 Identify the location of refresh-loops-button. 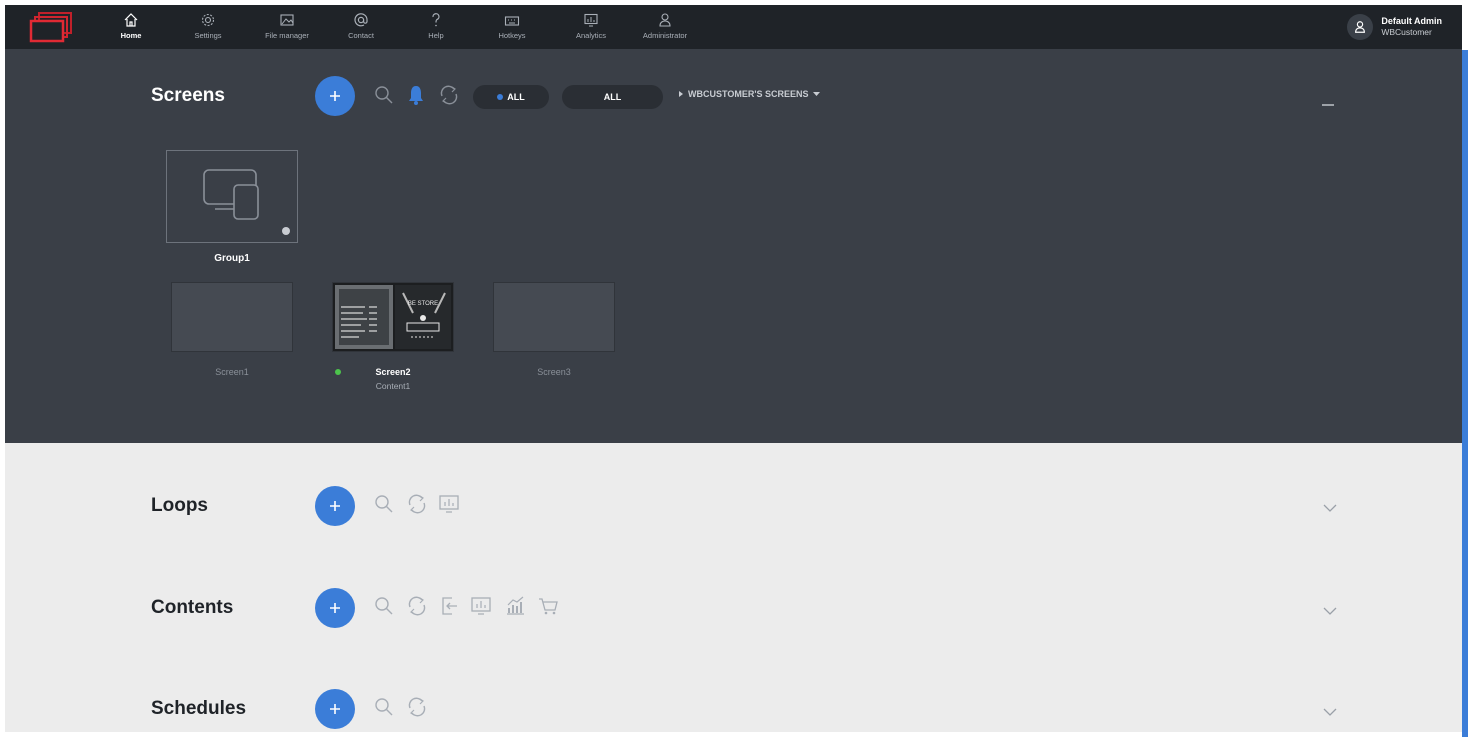
(417, 504).